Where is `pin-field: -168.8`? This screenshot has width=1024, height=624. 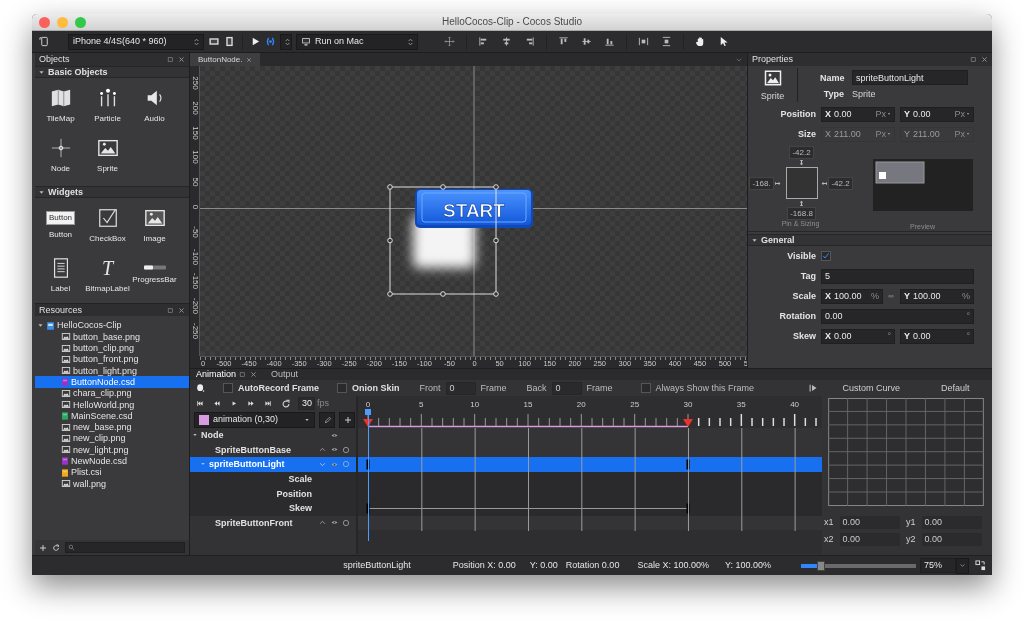 pin-field: -168.8 is located at coordinates (801, 214).